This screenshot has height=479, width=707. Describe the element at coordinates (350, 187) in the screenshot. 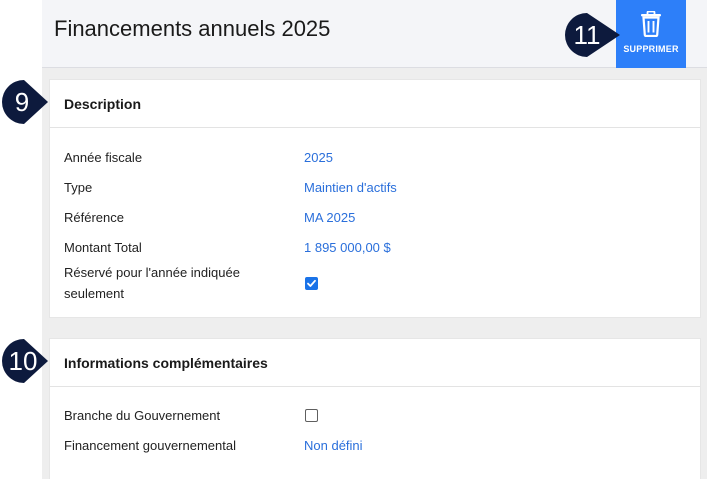

I see `type-value: Maintien d'actifs` at that location.